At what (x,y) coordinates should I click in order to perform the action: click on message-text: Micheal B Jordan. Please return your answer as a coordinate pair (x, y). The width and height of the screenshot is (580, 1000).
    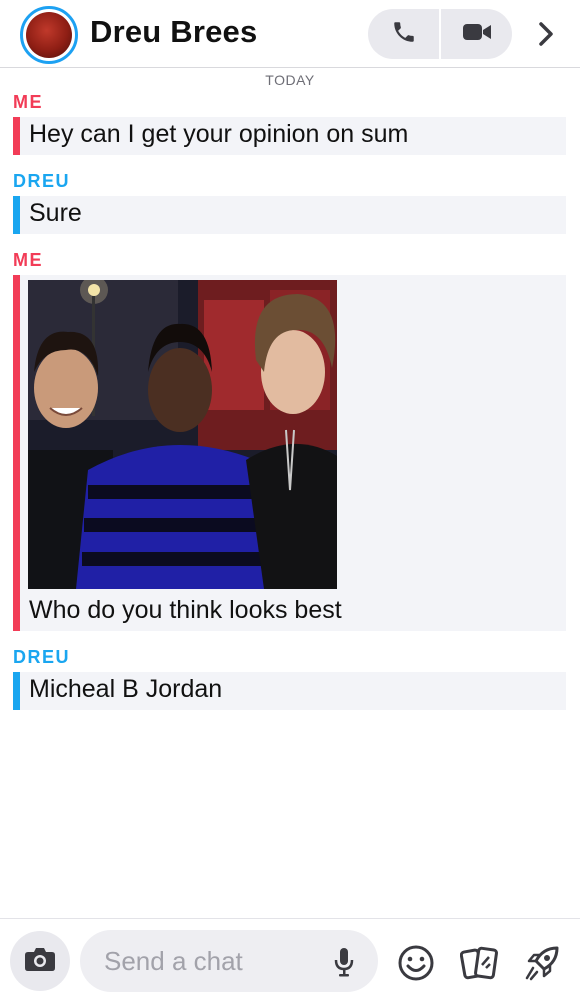
    Looking at the image, I should click on (126, 689).